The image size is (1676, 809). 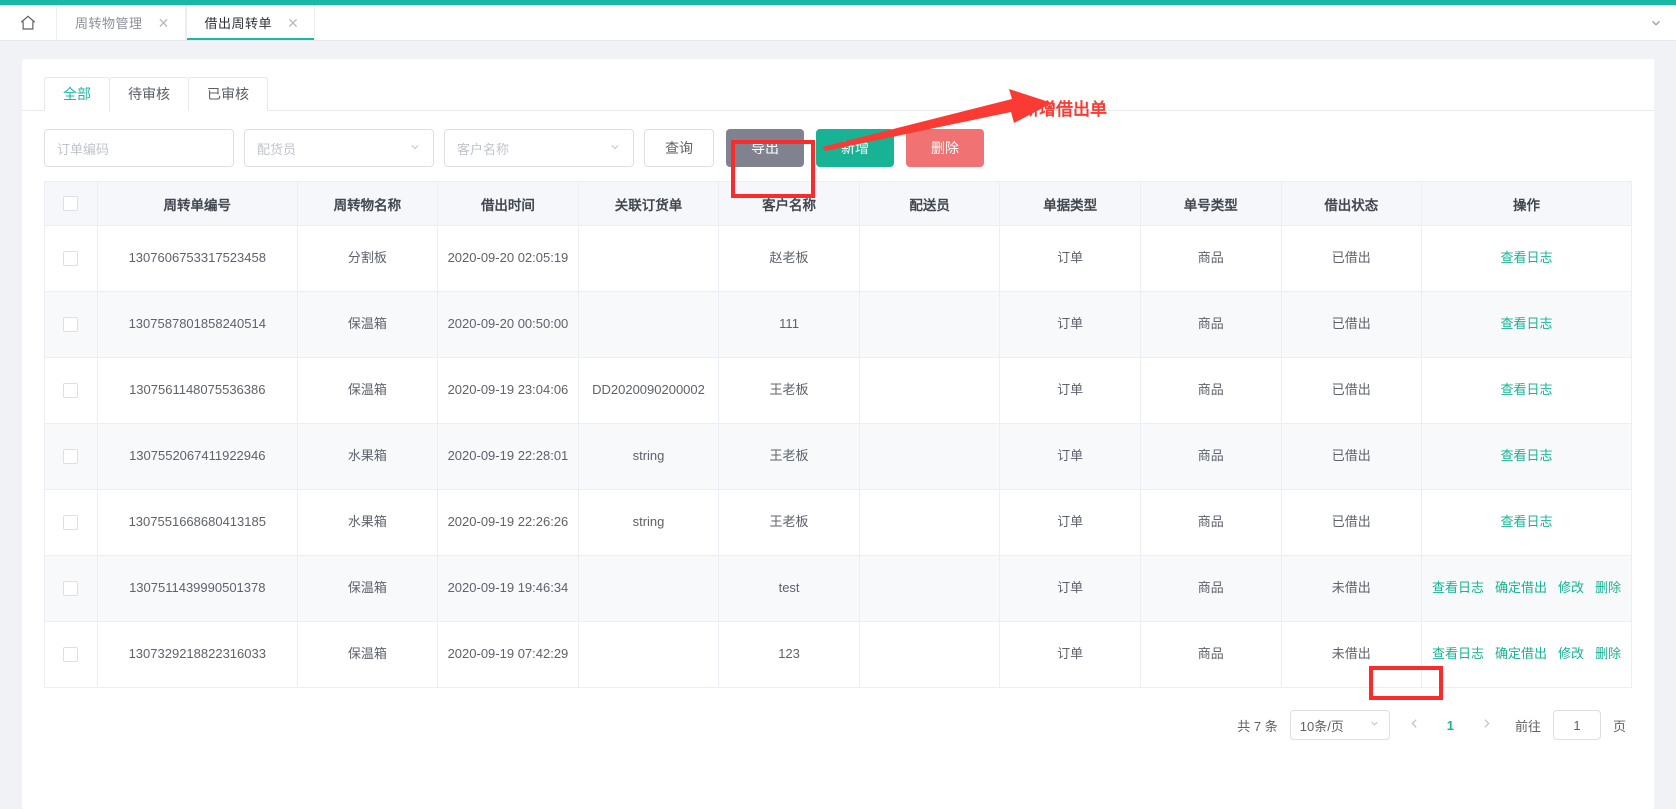 I want to click on cell-customer: test, so click(x=789, y=588).